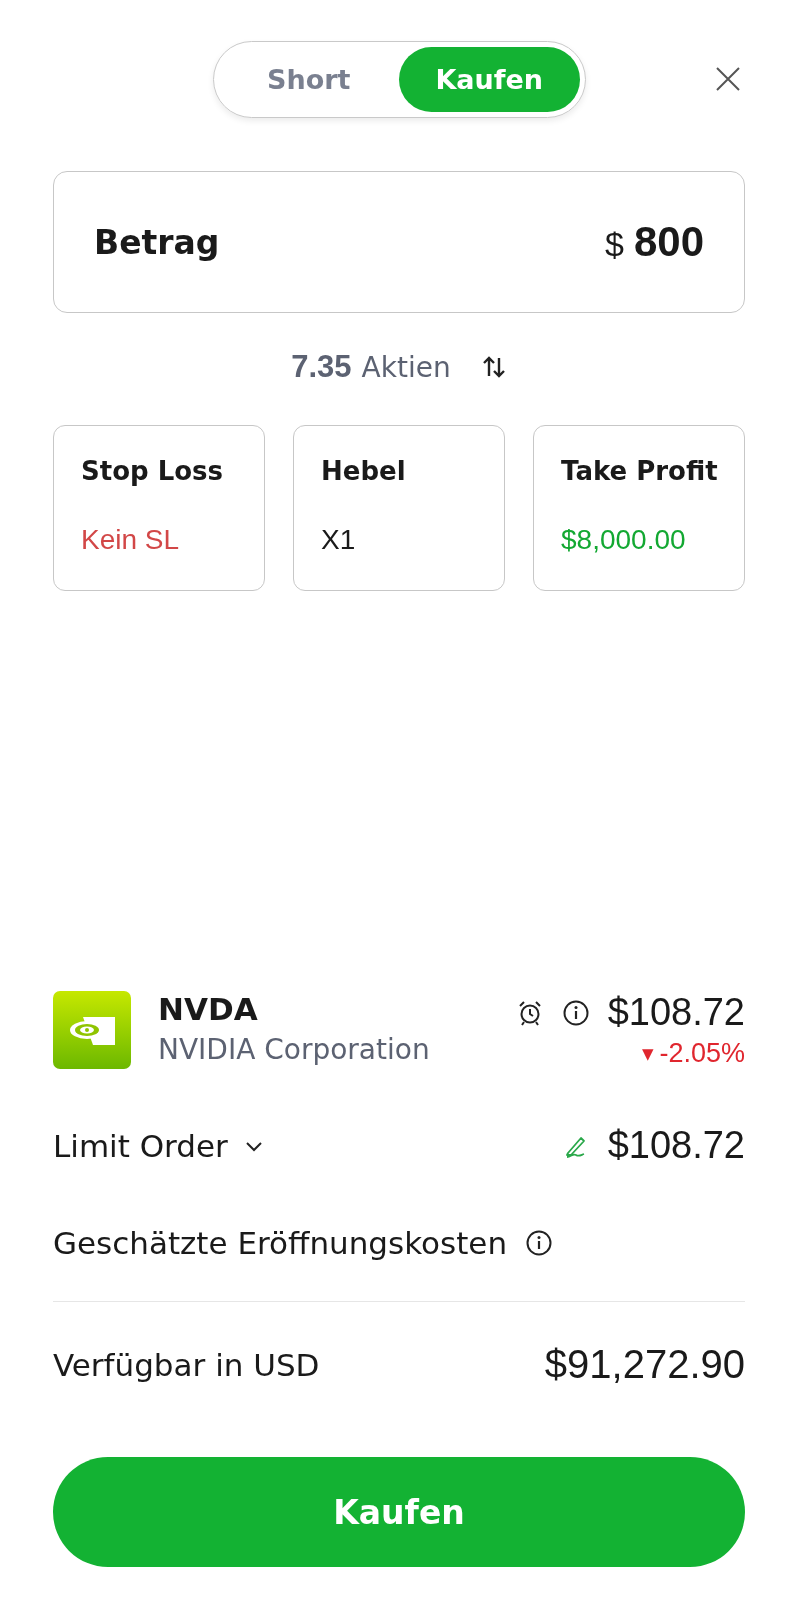 The image size is (798, 1600). I want to click on close-icon, so click(728, 79).